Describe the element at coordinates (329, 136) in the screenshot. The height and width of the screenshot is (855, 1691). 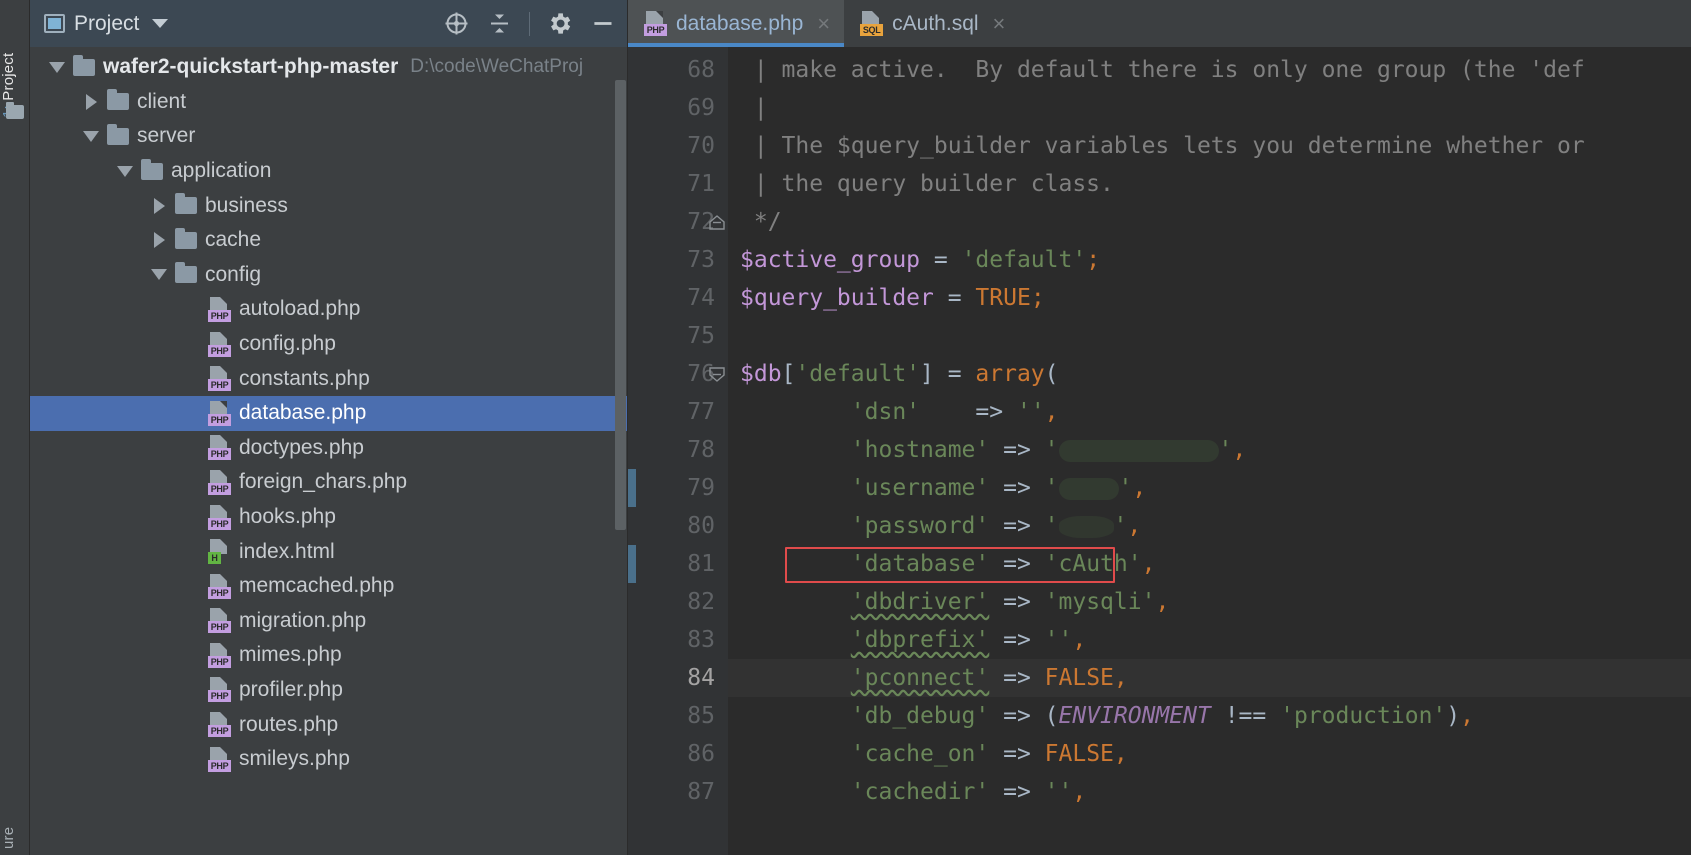
I see `tree-row-server: server` at that location.